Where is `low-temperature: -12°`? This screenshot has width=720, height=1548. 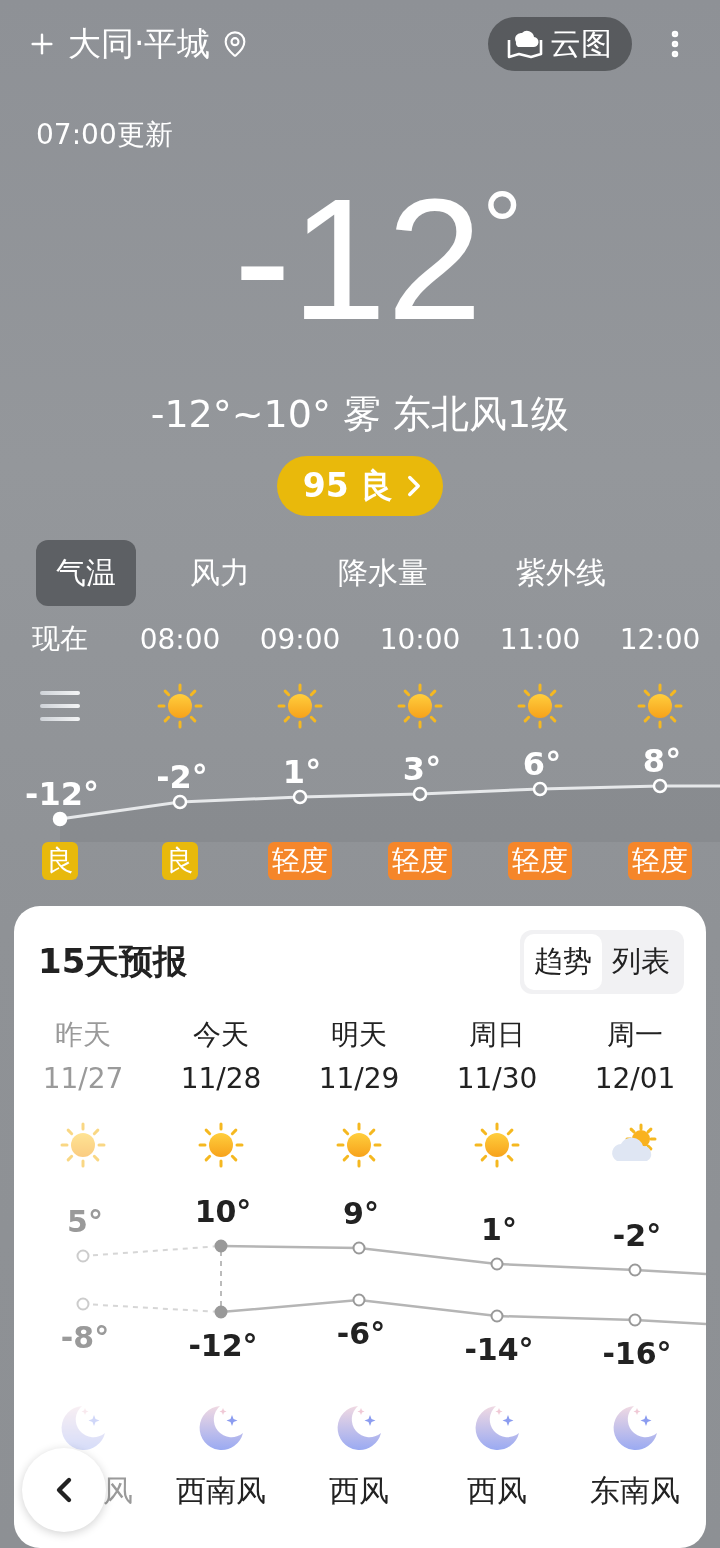 low-temperature: -12° is located at coordinates (223, 1345).